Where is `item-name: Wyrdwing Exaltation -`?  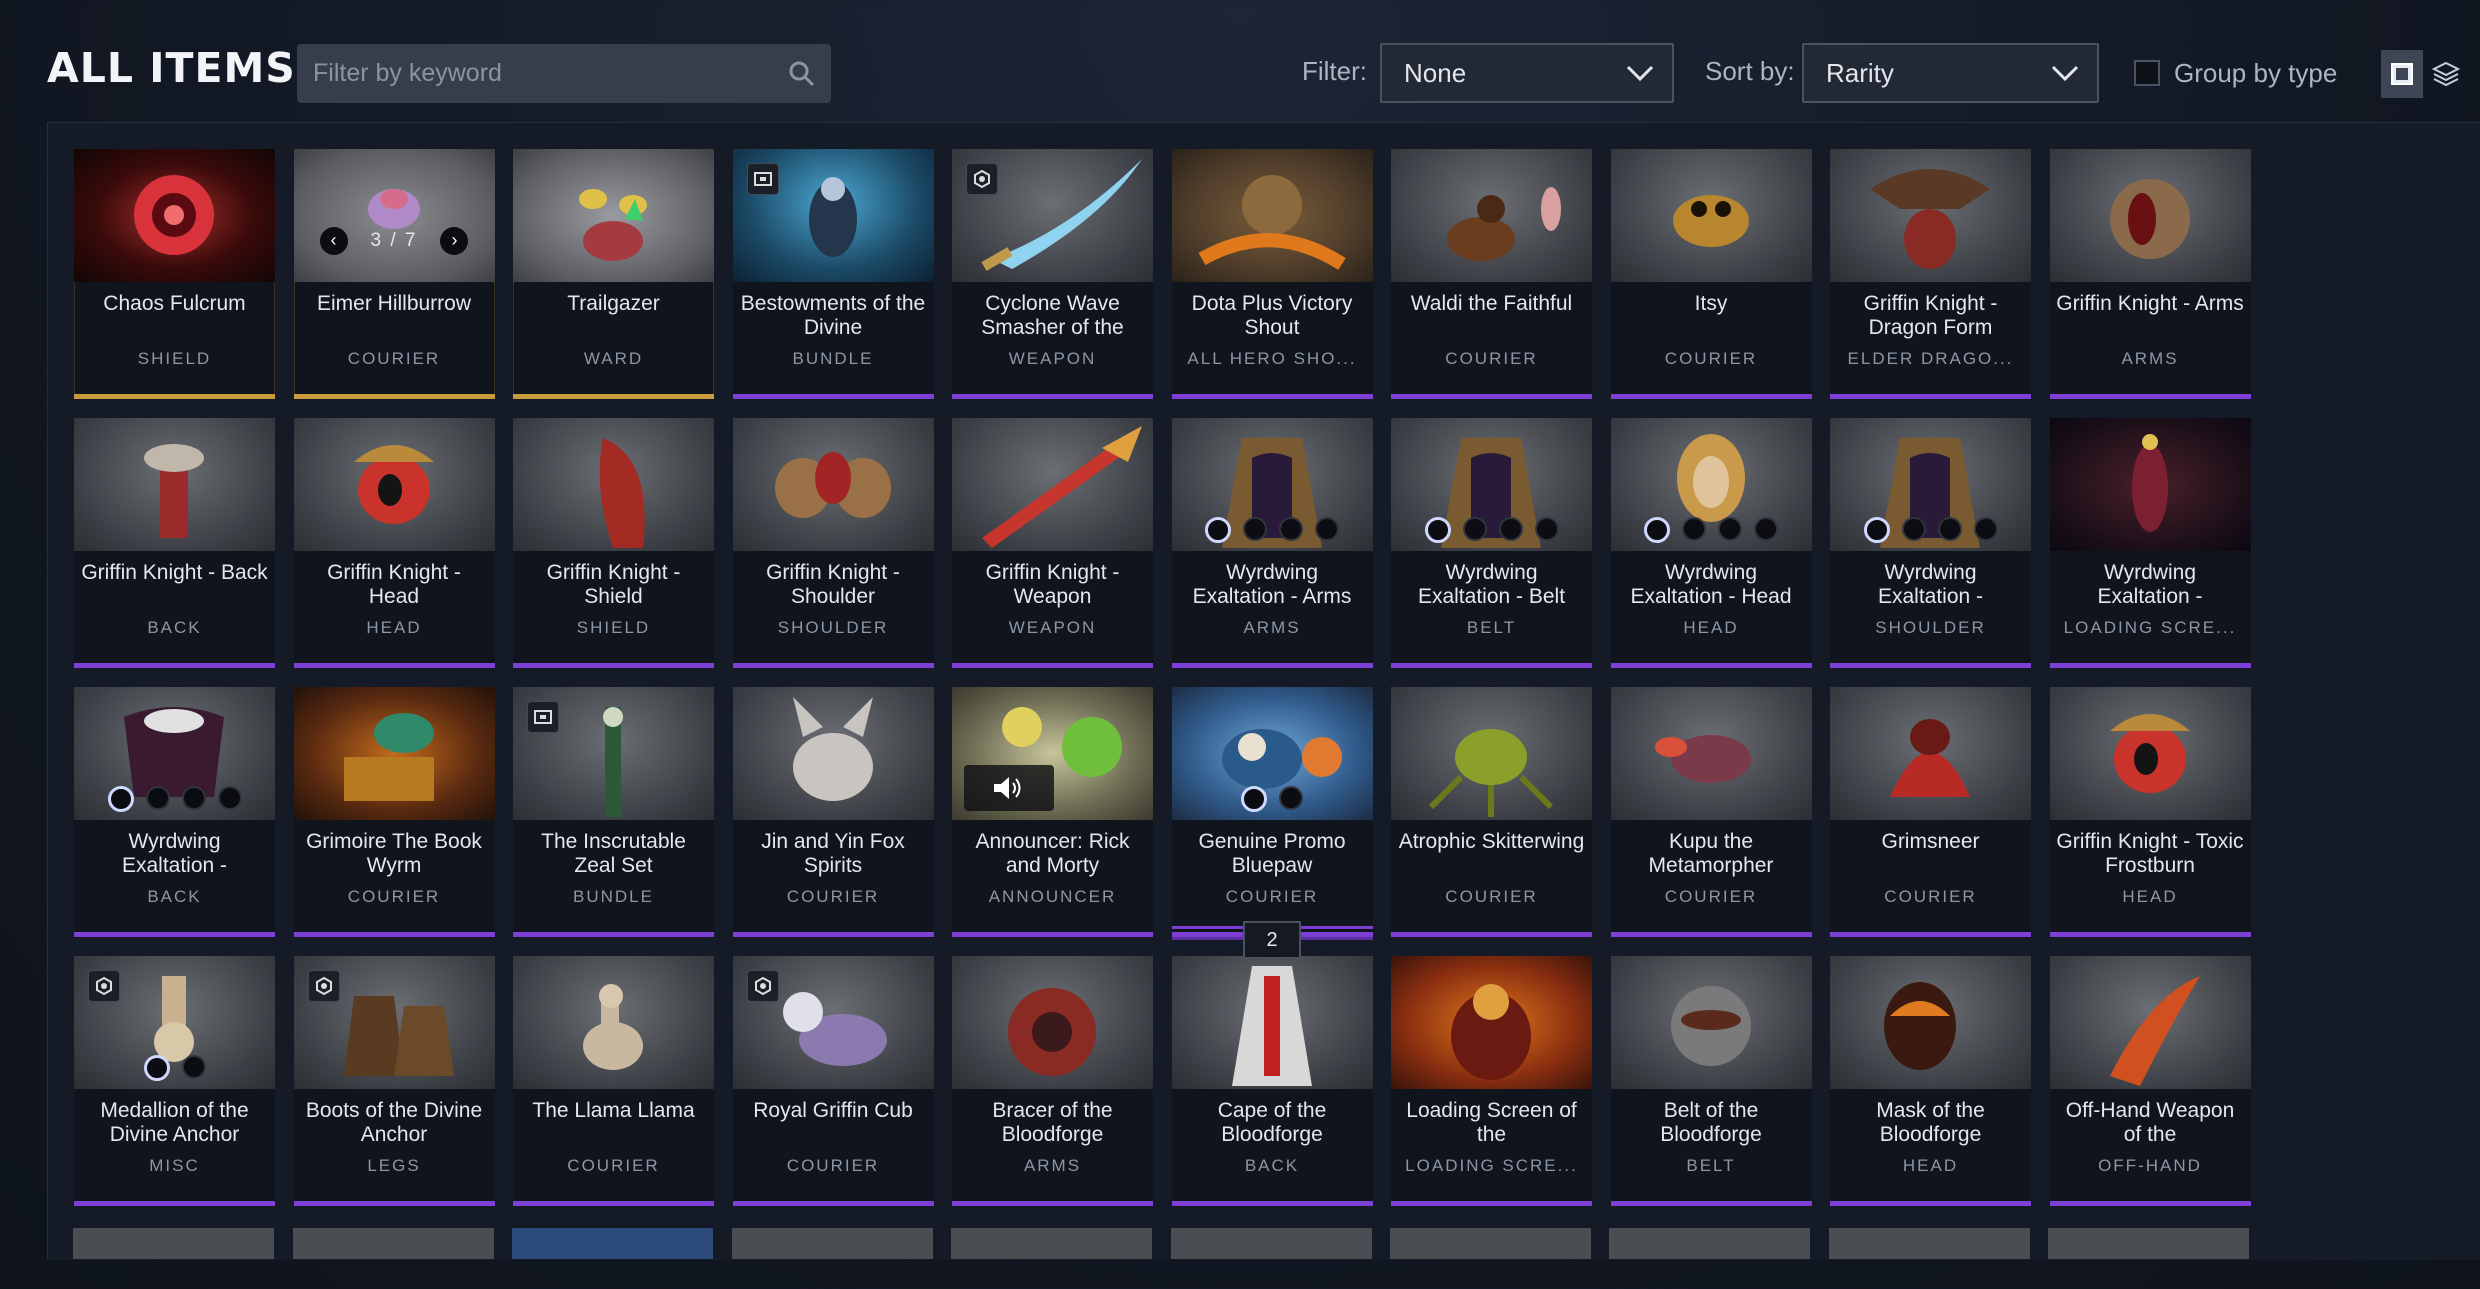 item-name: Wyrdwing Exaltation - is located at coordinates (1930, 584).